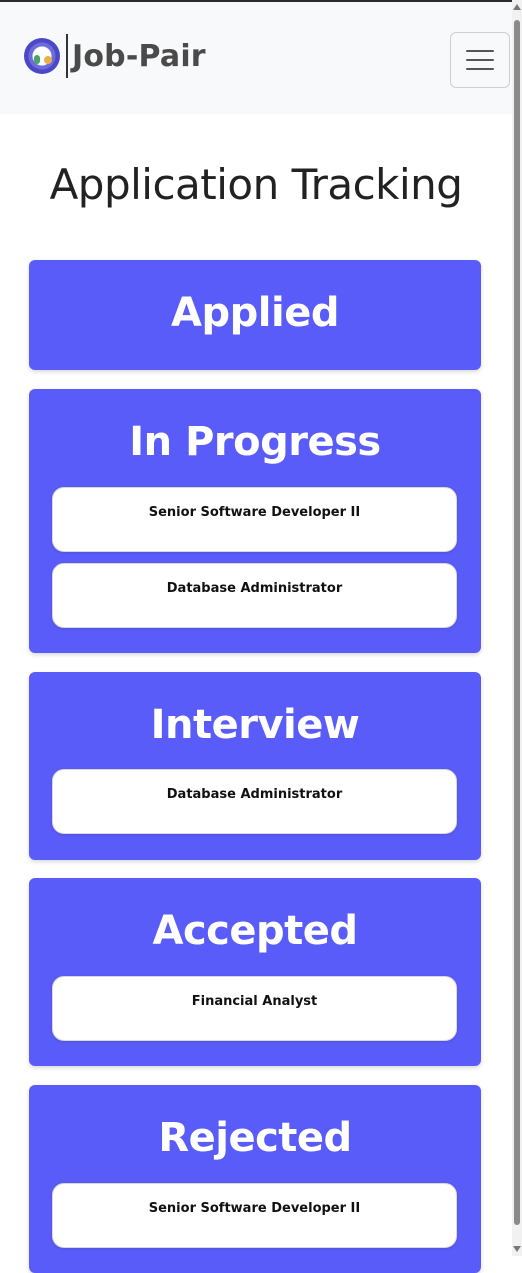 The image size is (522, 1273). What do you see at coordinates (254, 1001) in the screenshot?
I see `job-title: Financial Analyst` at bounding box center [254, 1001].